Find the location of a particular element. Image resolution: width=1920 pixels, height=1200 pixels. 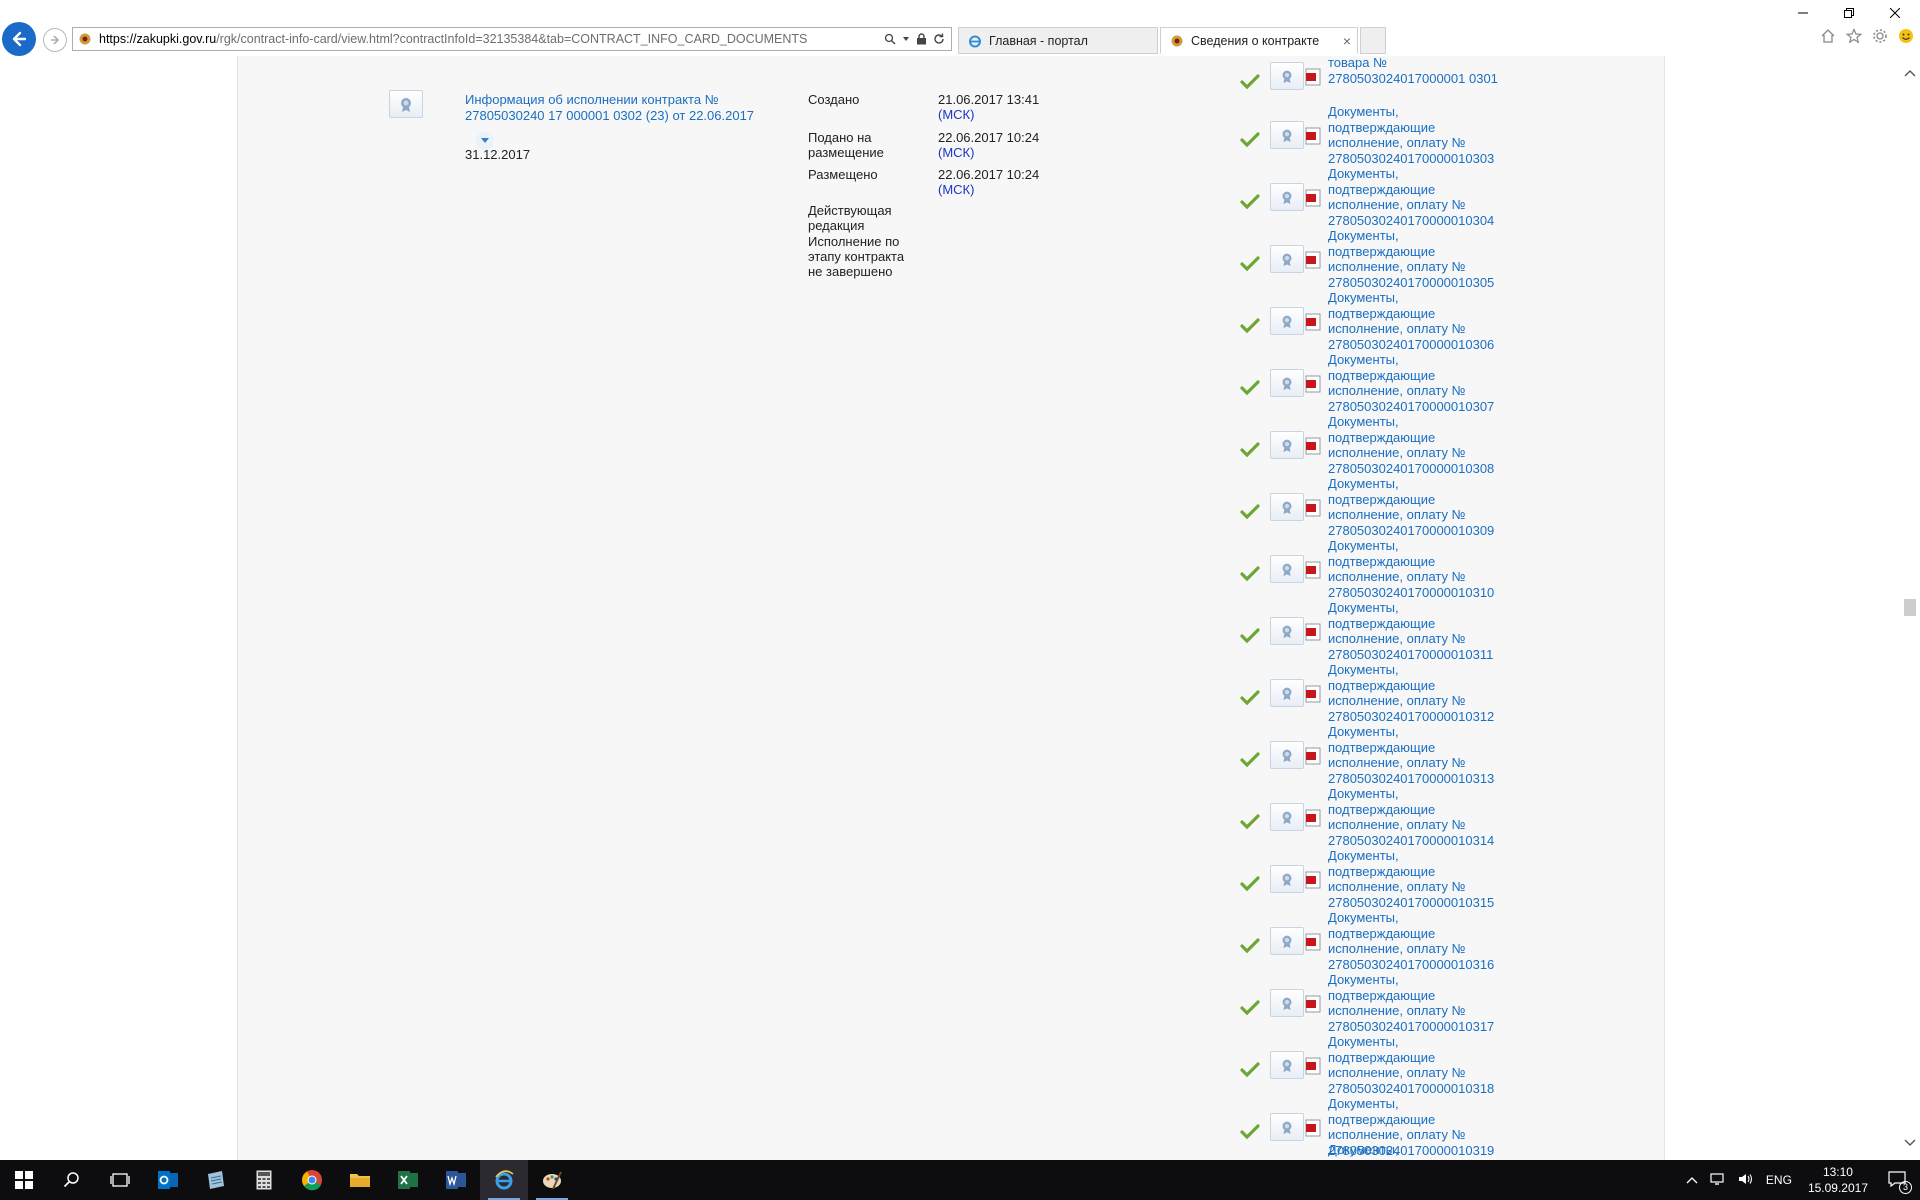

electronic-signature-button is located at coordinates (406, 104).